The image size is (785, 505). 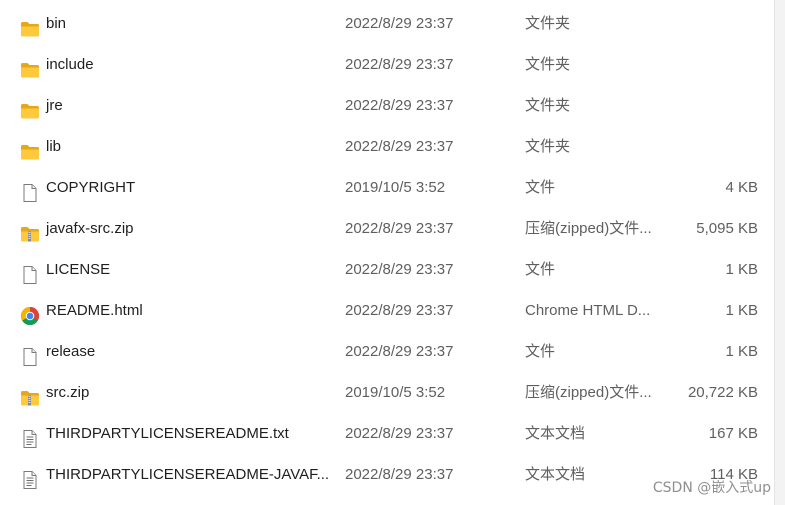 I want to click on file-row-include: include 2022/8/29 23:37 文件夹, so click(x=387, y=64).